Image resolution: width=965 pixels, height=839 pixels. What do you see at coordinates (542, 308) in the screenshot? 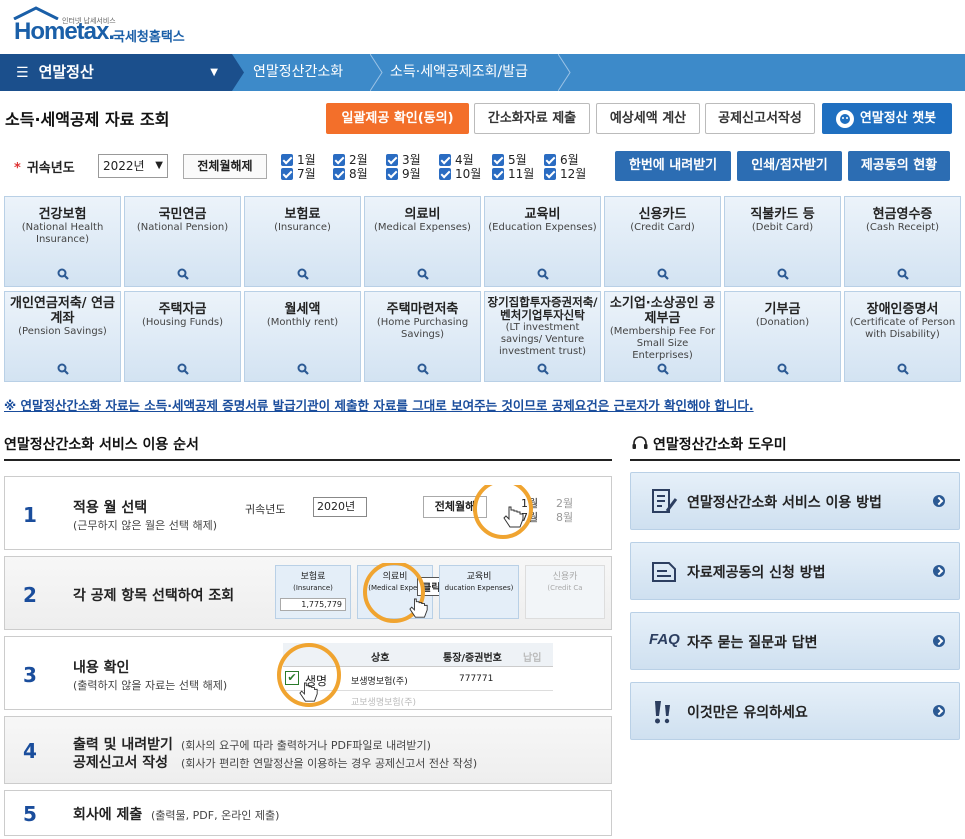
I see `tile-title: 장기집합투자증권저축/ 벤처기업투자신탁` at bounding box center [542, 308].